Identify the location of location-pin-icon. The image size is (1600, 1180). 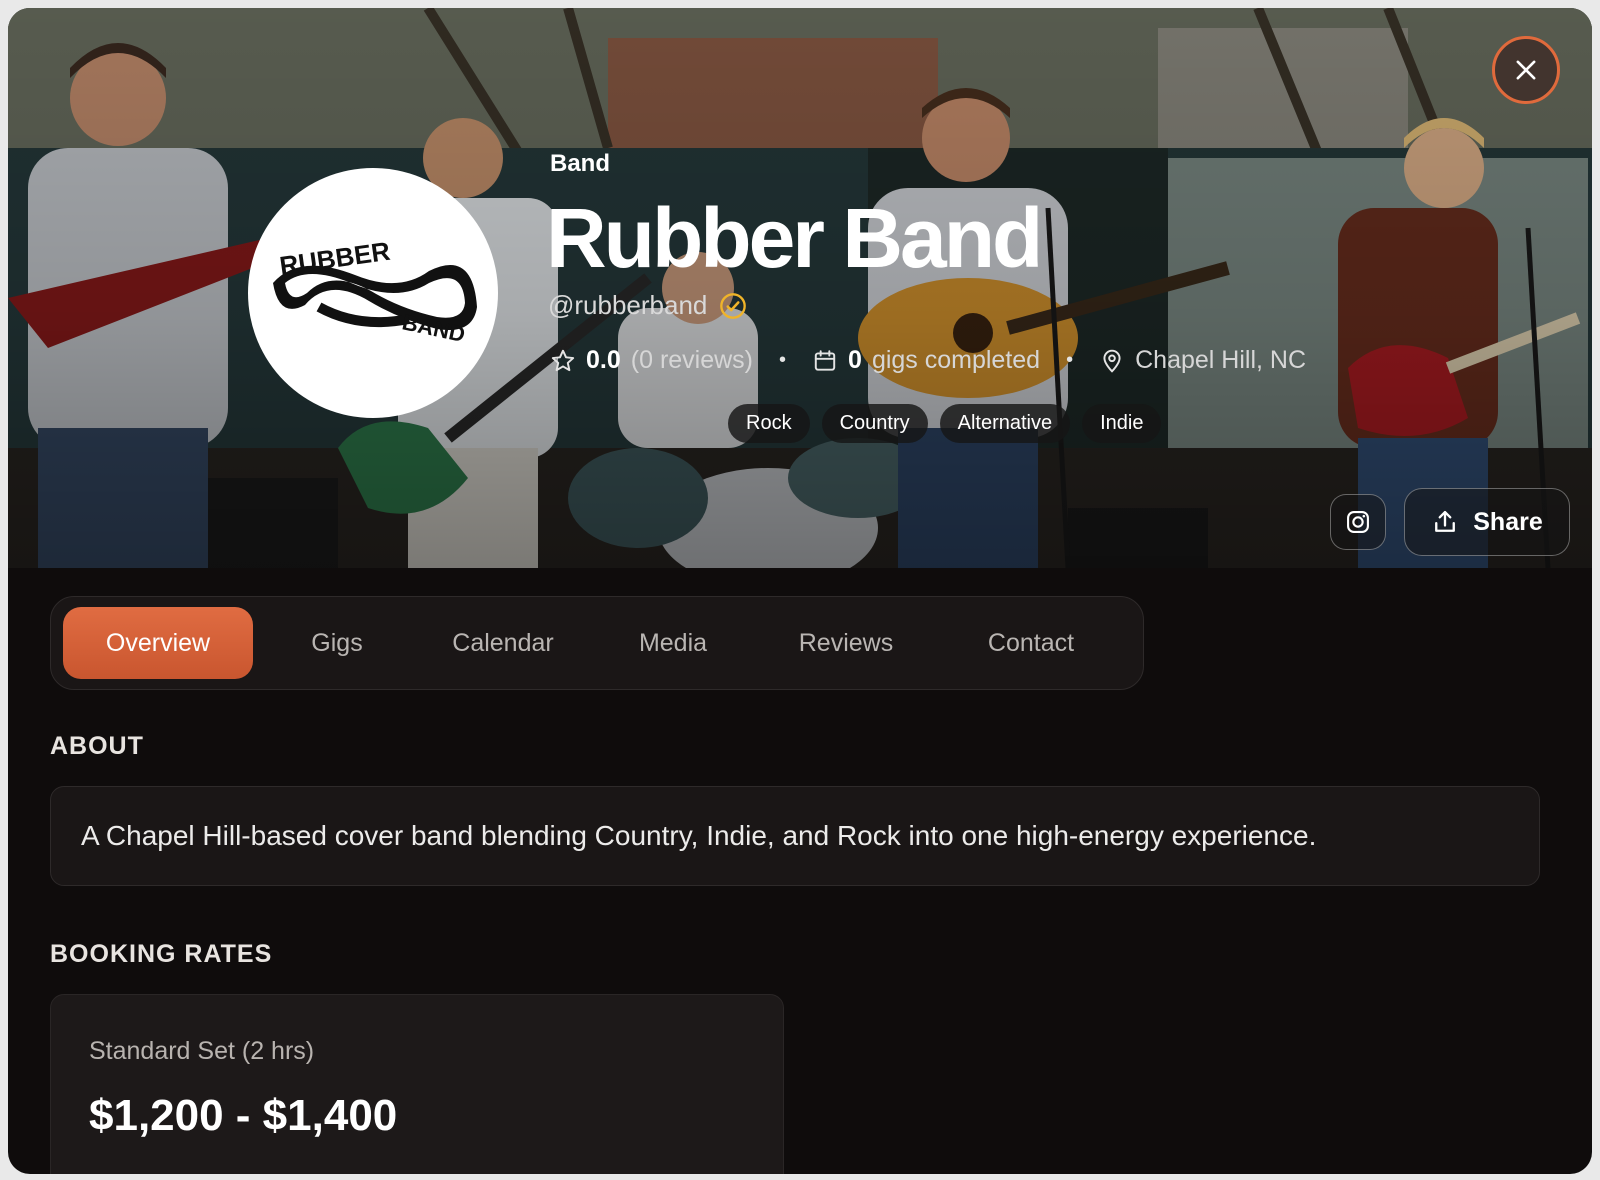
(1112, 361).